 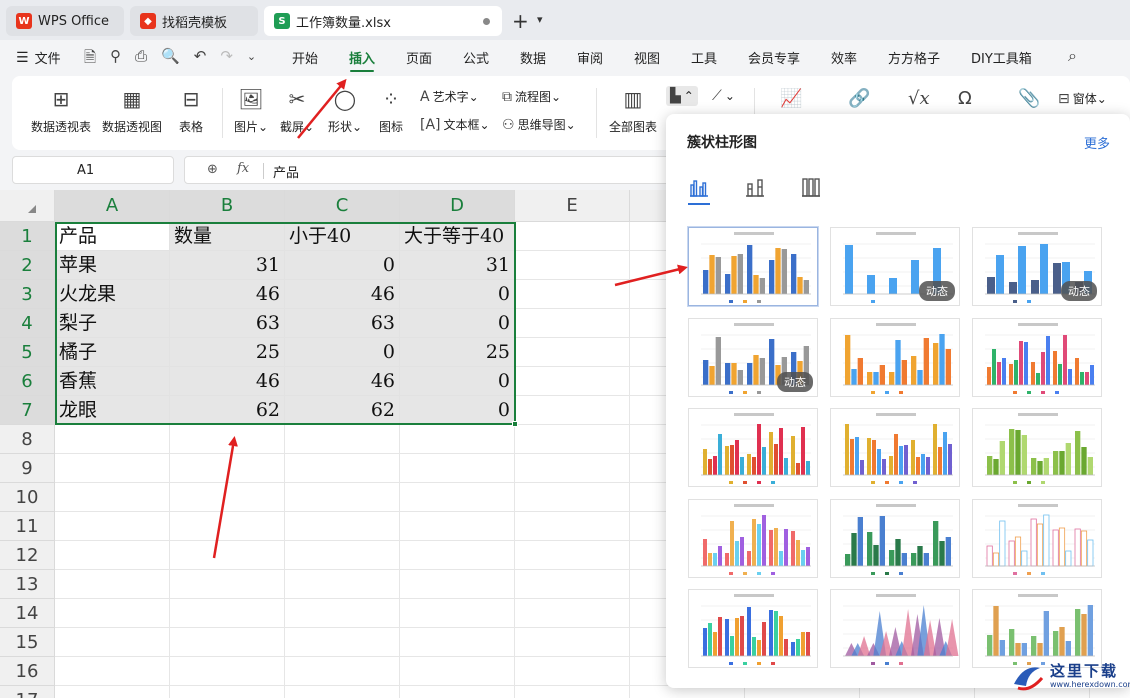 What do you see at coordinates (520, 21) in the screenshot?
I see `new-tab-button: +` at bounding box center [520, 21].